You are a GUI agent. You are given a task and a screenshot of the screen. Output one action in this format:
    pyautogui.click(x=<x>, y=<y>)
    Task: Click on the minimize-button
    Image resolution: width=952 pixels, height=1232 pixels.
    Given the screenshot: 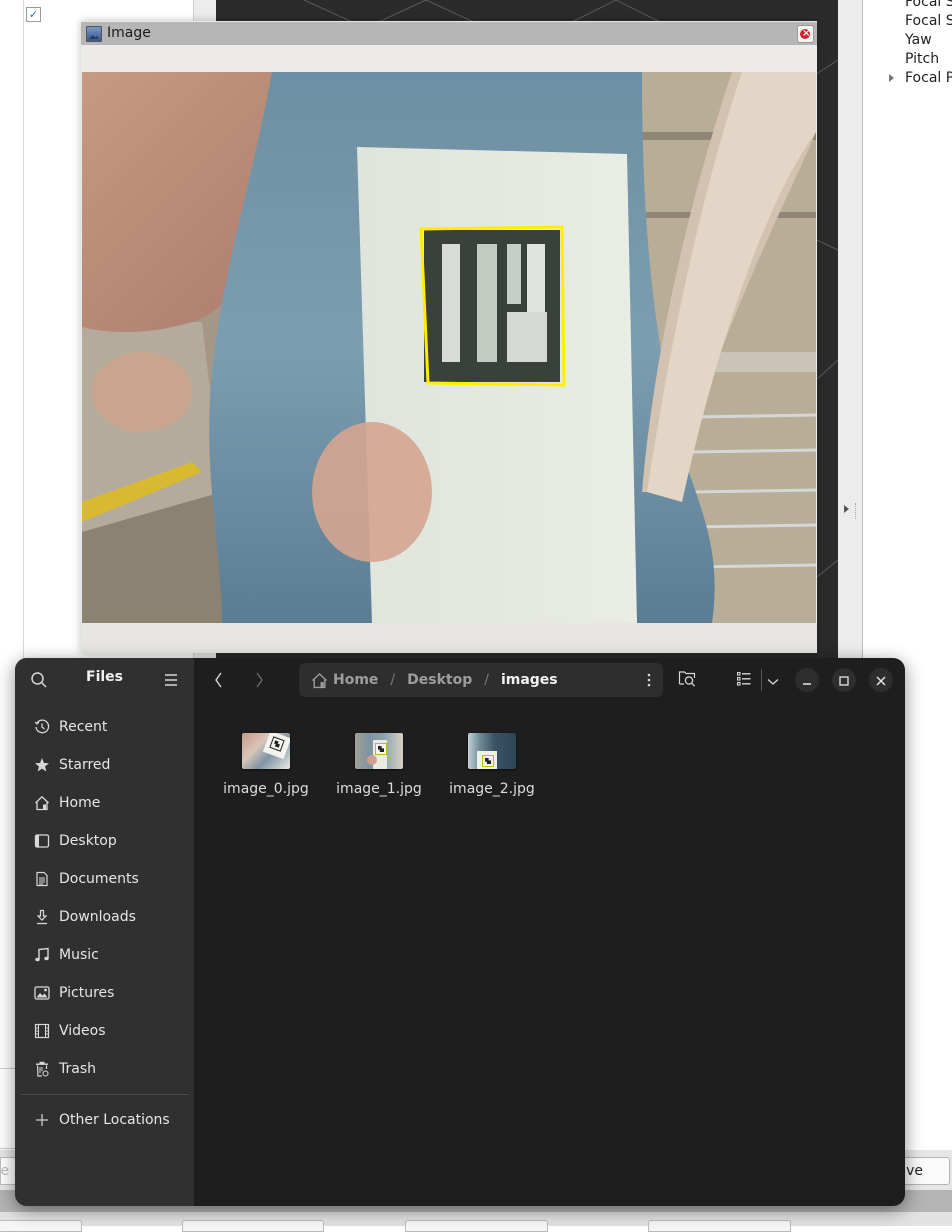 What is the action you would take?
    pyautogui.click(x=807, y=680)
    